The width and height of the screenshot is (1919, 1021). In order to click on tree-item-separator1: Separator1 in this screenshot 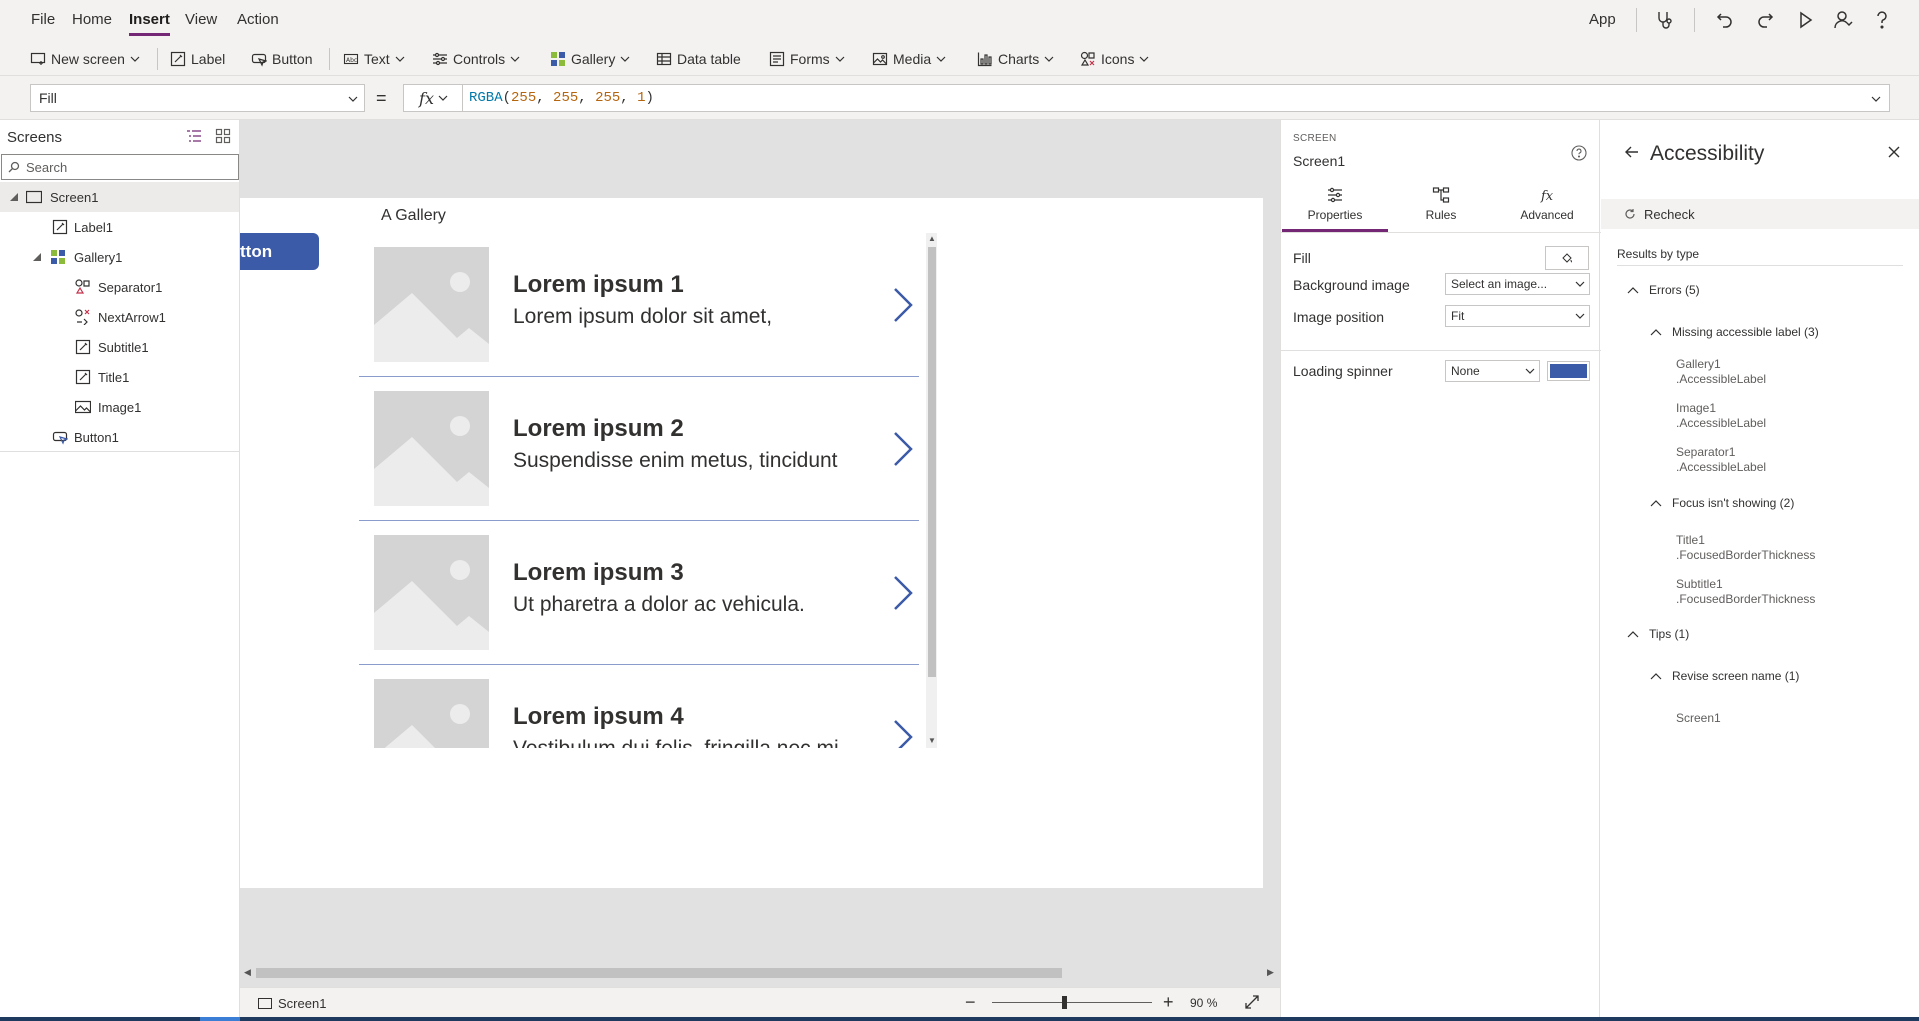, I will do `click(119, 287)`.